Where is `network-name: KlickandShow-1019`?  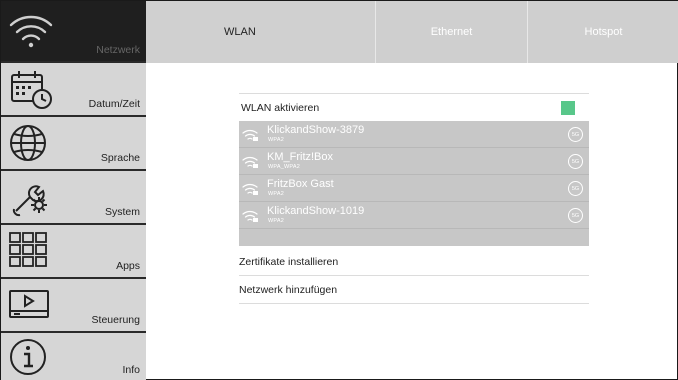
network-name: KlickandShow-1019 is located at coordinates (316, 211).